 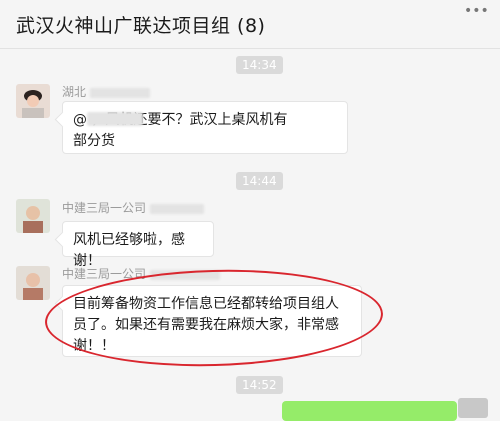 I want to click on sender-name: 湖北, so click(x=106, y=91).